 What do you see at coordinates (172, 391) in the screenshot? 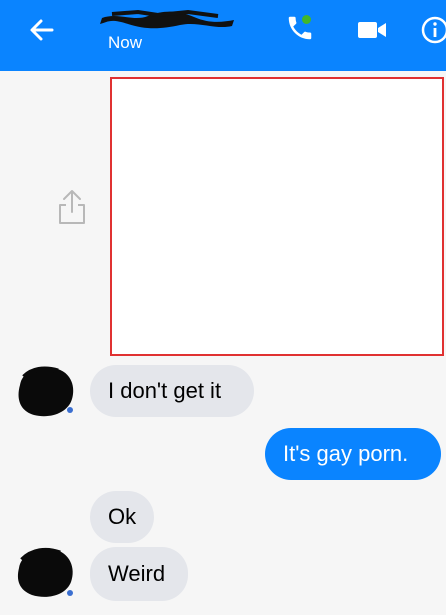
I see `message-bubble-incoming: I don't get it` at bounding box center [172, 391].